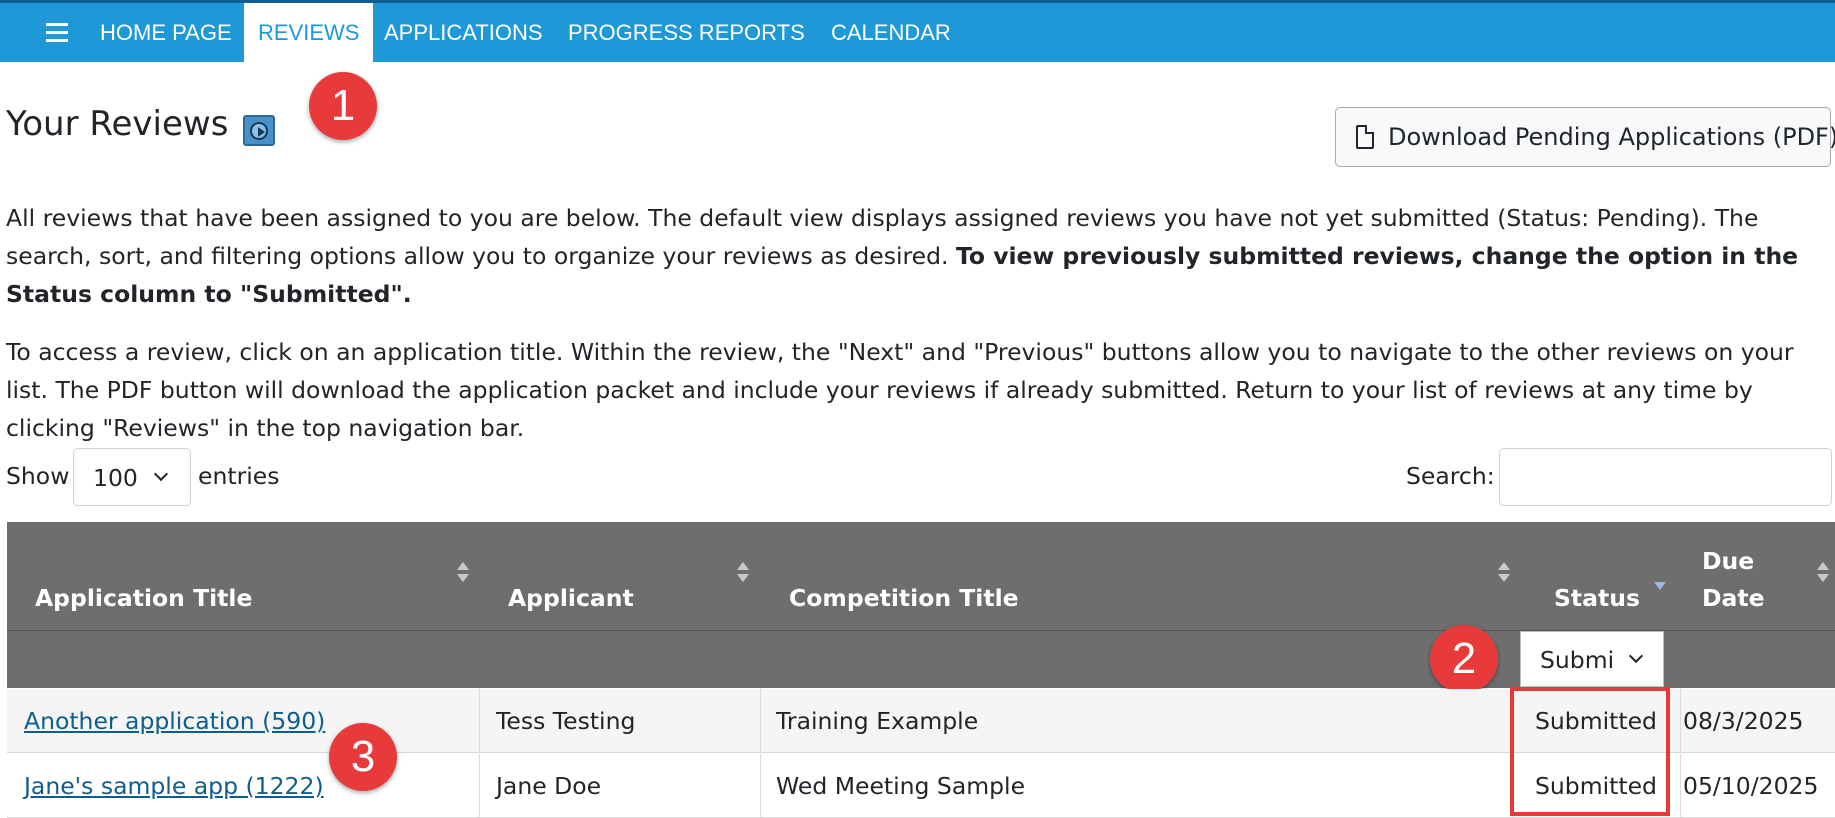 This screenshot has width=1835, height=818. I want to click on search-input, so click(1665, 477).